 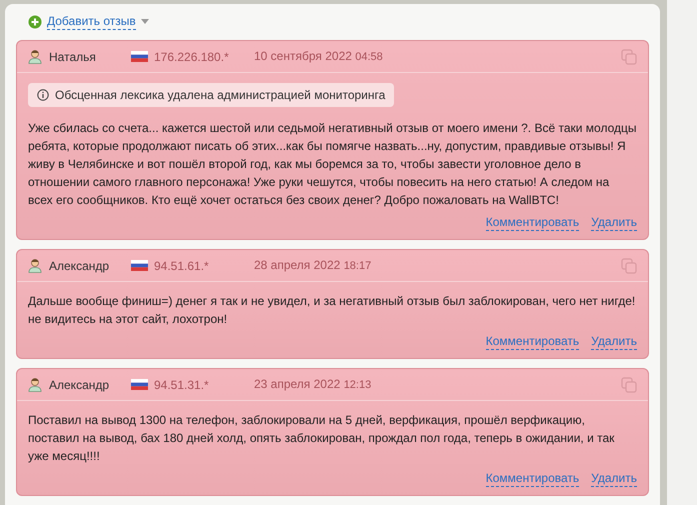 What do you see at coordinates (91, 22) in the screenshot?
I see `add-review-link: Добавить отзыв` at bounding box center [91, 22].